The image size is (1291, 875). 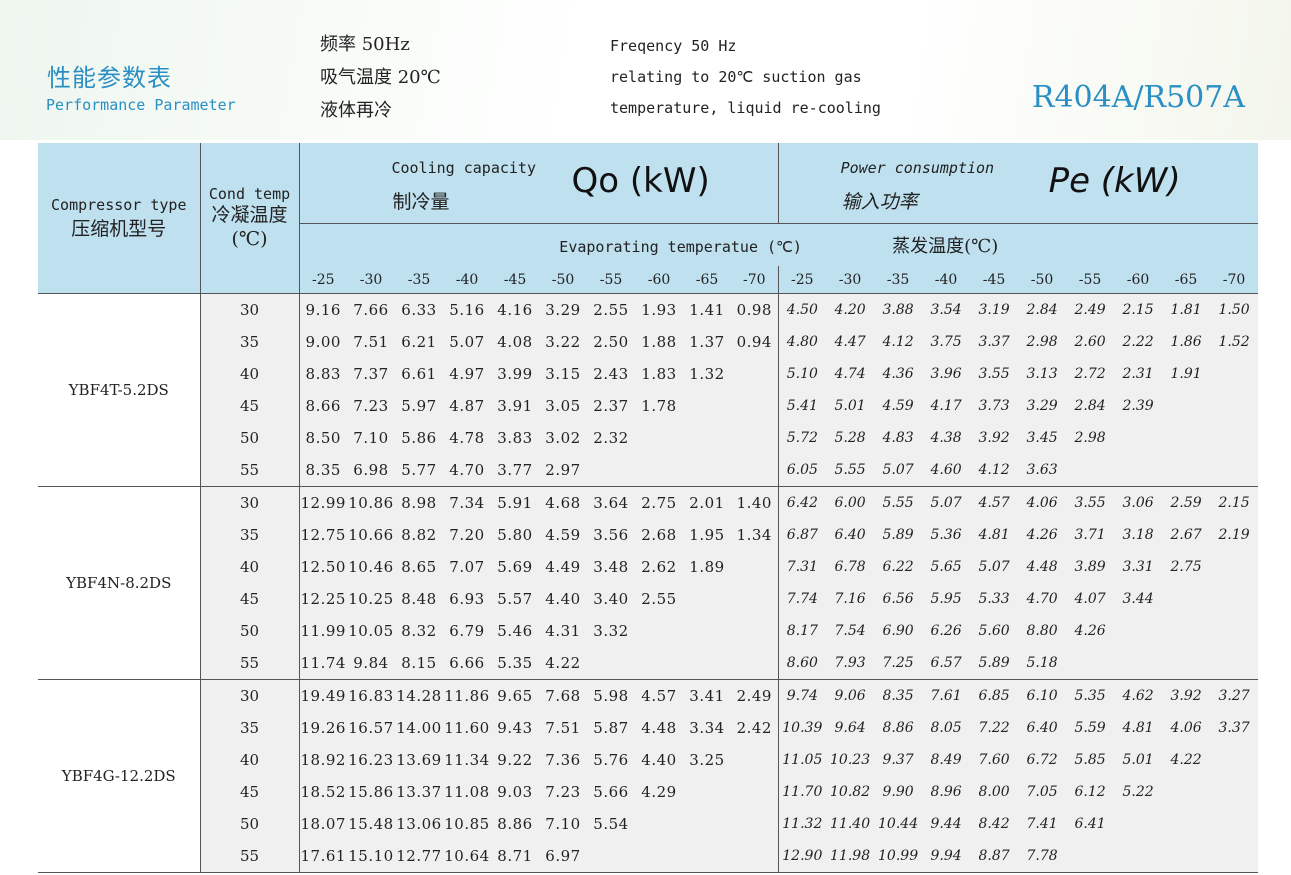 I want to click on power-consumption-cell: 4.12, so click(x=994, y=470).